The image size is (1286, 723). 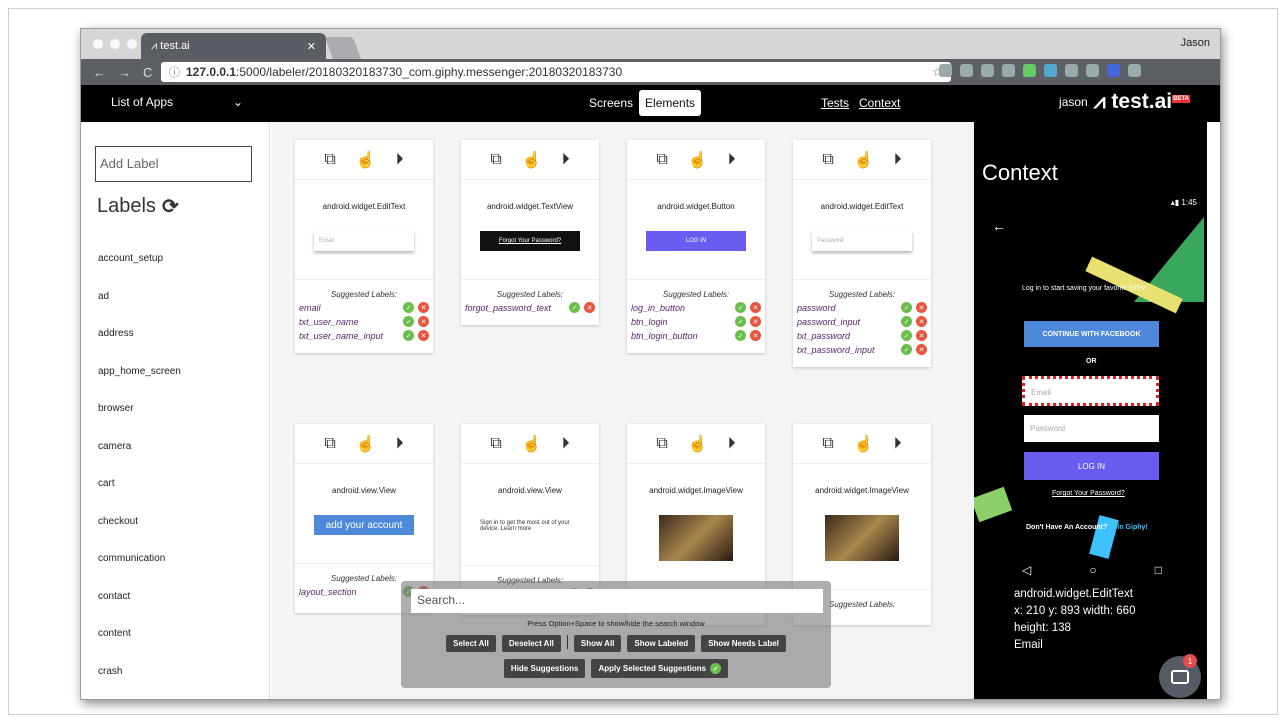 What do you see at coordinates (98, 44) in the screenshot?
I see `close-window-button` at bounding box center [98, 44].